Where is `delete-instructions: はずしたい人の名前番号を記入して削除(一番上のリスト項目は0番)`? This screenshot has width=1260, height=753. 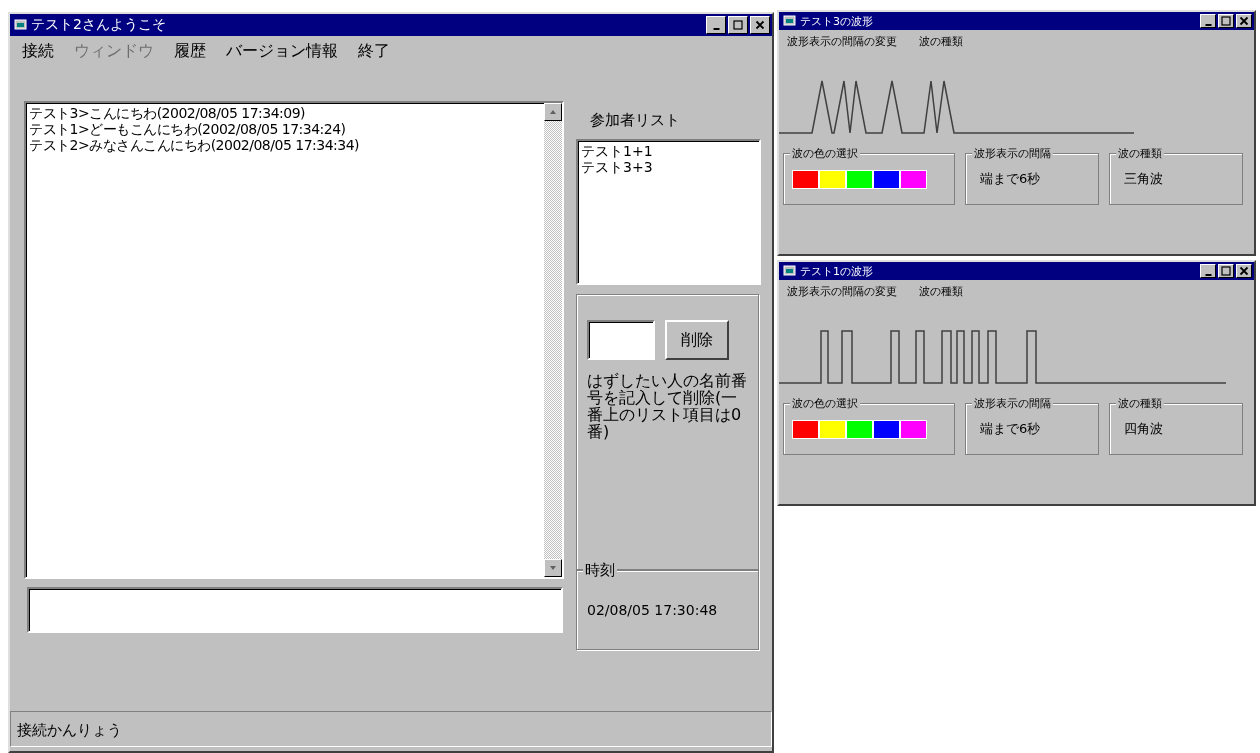 delete-instructions: はずしたい人の名前番号を記入して削除(一番上のリスト項目は0番) is located at coordinates (667, 406).